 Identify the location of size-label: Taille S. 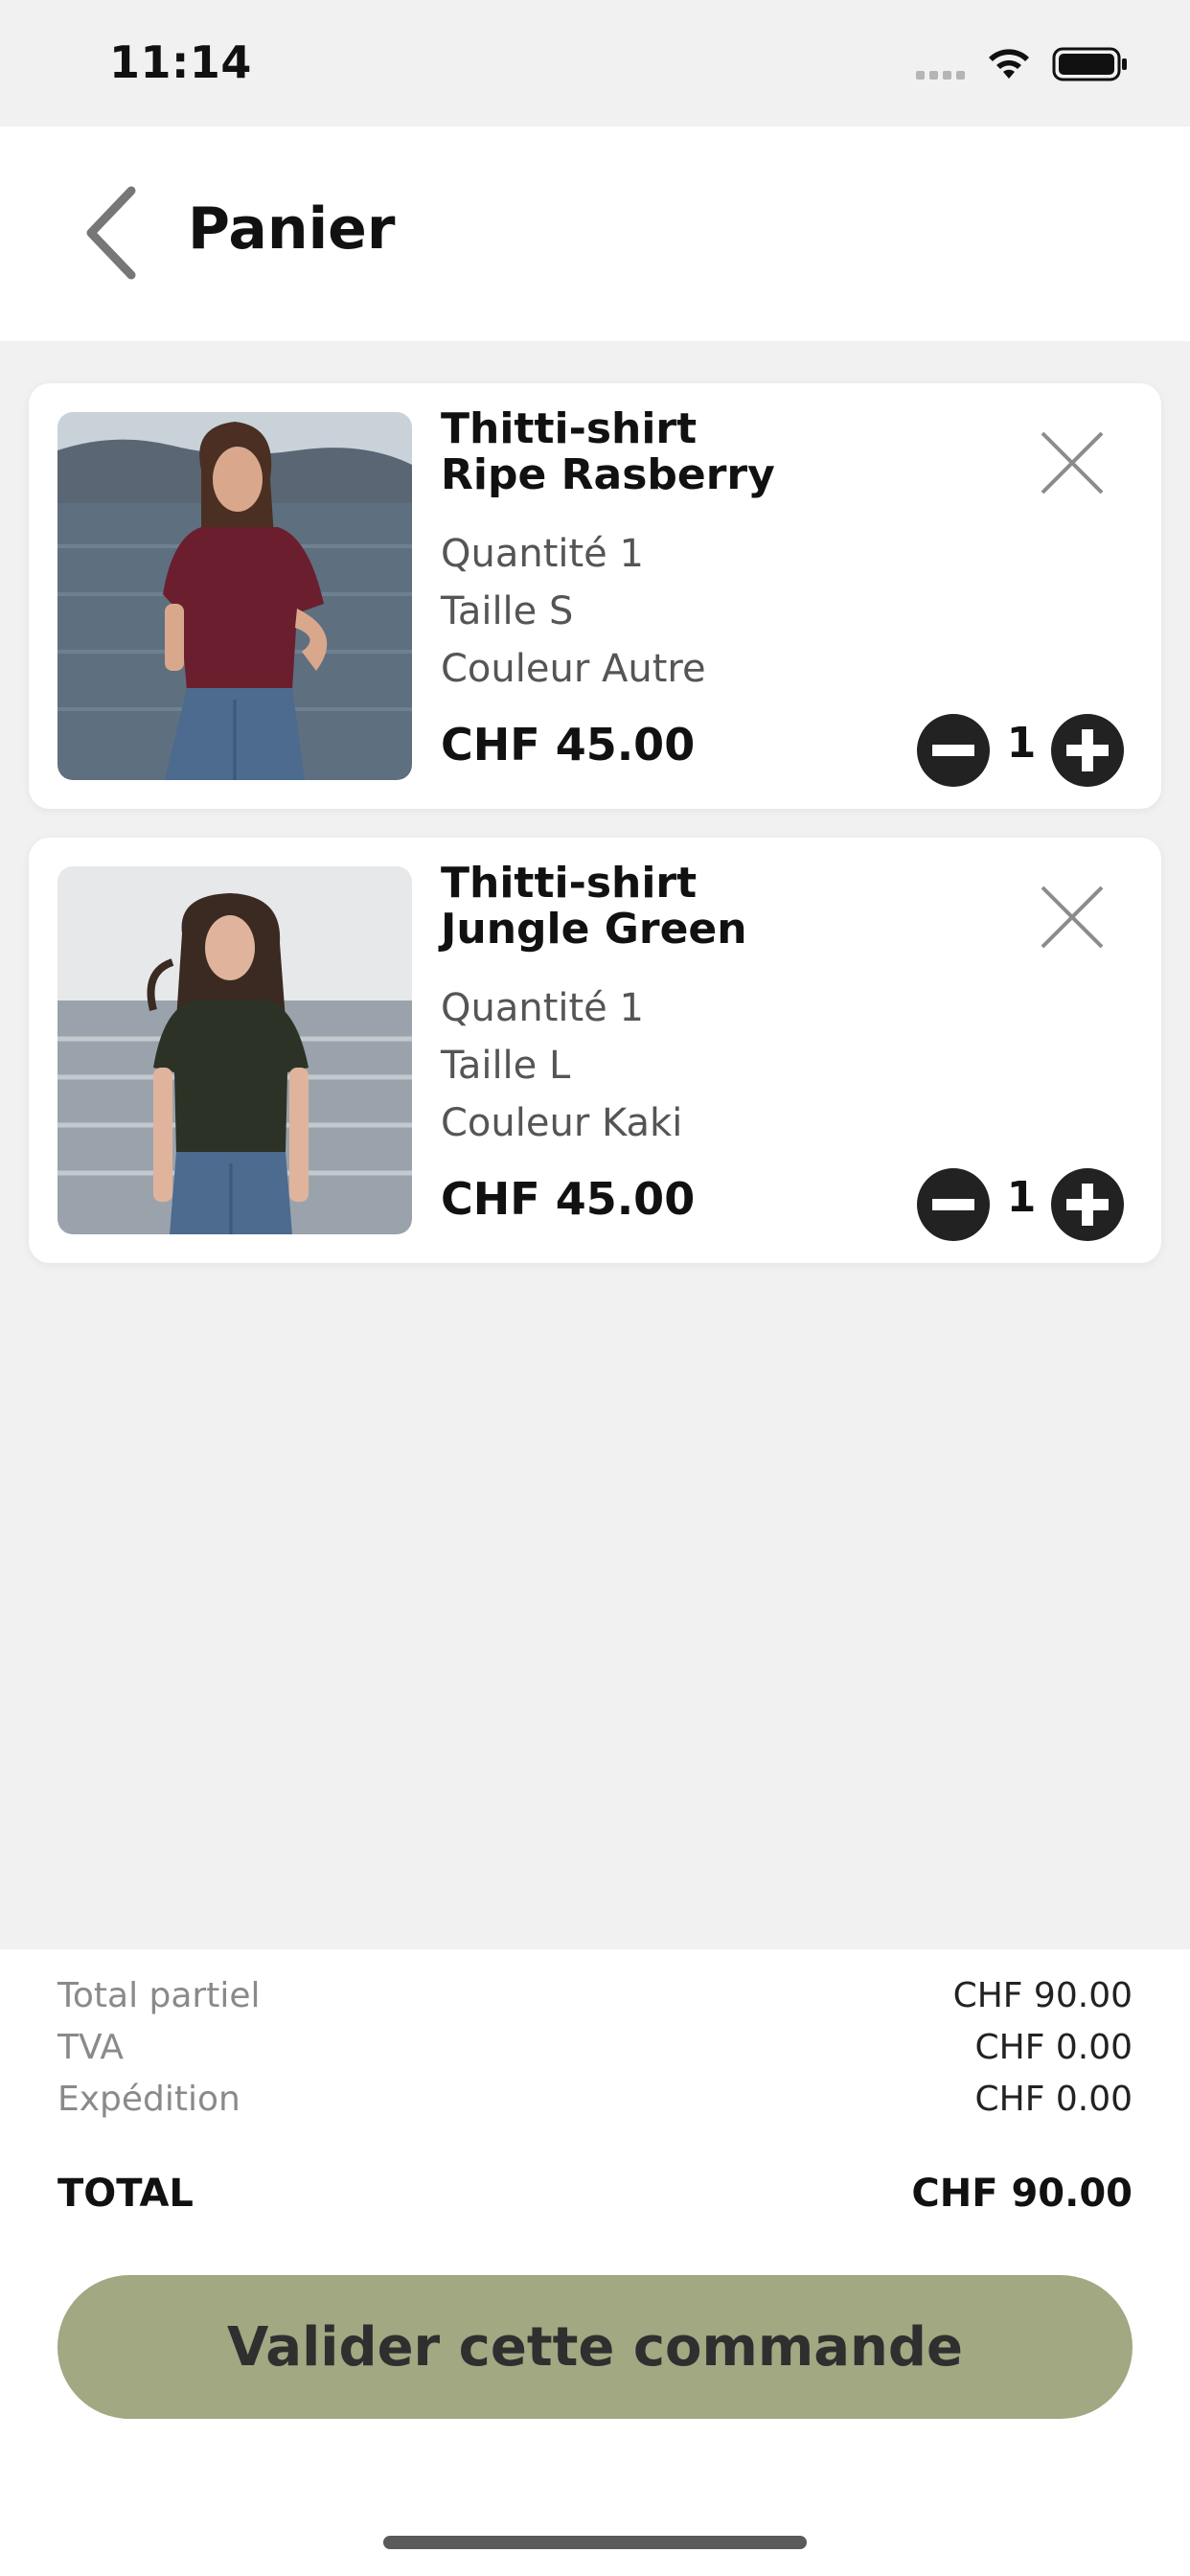
(508, 611).